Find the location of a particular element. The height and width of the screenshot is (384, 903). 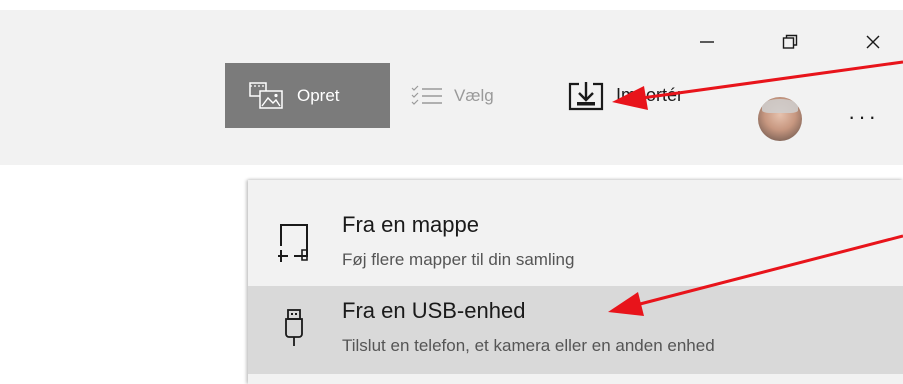

window-top-edge is located at coordinates (451, 5).